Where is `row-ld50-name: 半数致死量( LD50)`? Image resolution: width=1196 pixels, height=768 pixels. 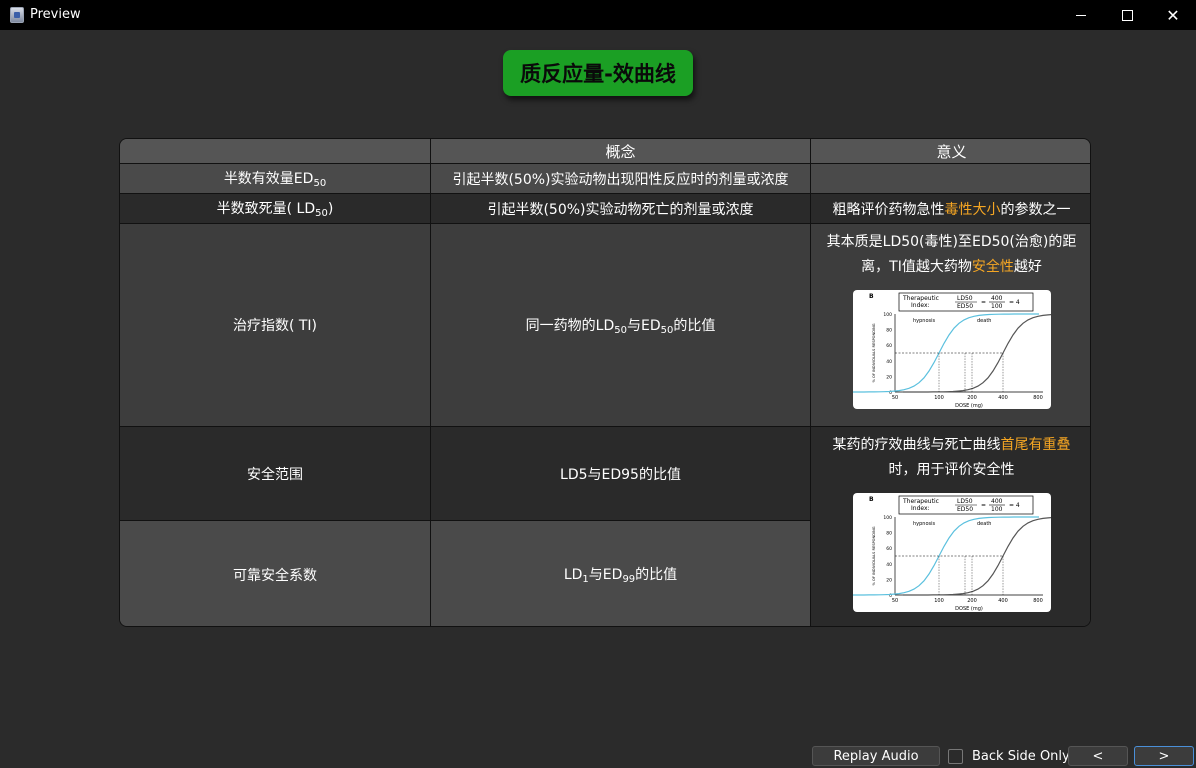
row-ld50-name: 半数致死量( LD50) is located at coordinates (275, 209).